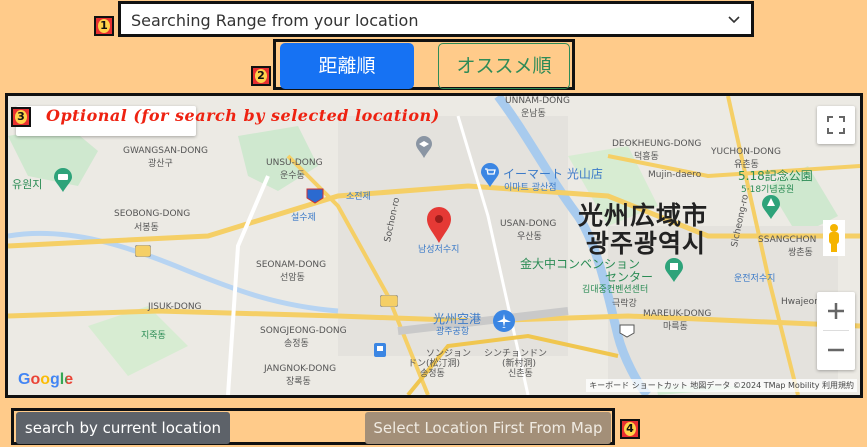  I want to click on zoom-out-button, so click(836, 350).